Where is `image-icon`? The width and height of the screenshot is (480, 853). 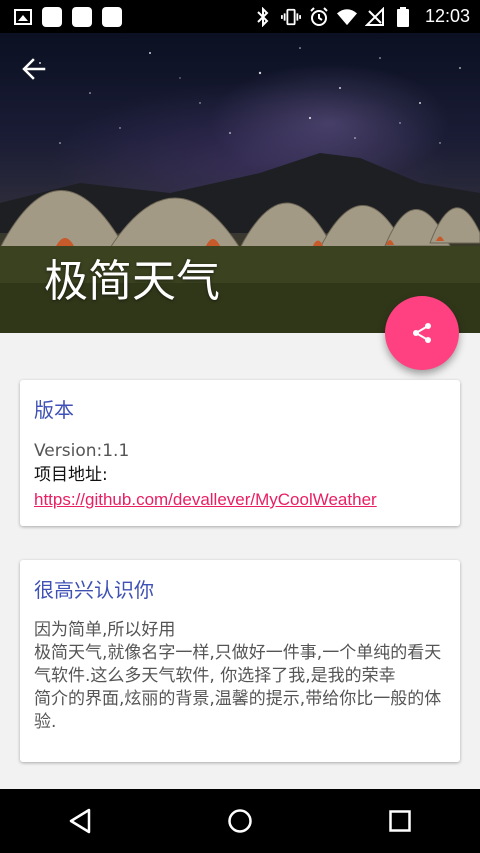
image-icon is located at coordinates (23, 16).